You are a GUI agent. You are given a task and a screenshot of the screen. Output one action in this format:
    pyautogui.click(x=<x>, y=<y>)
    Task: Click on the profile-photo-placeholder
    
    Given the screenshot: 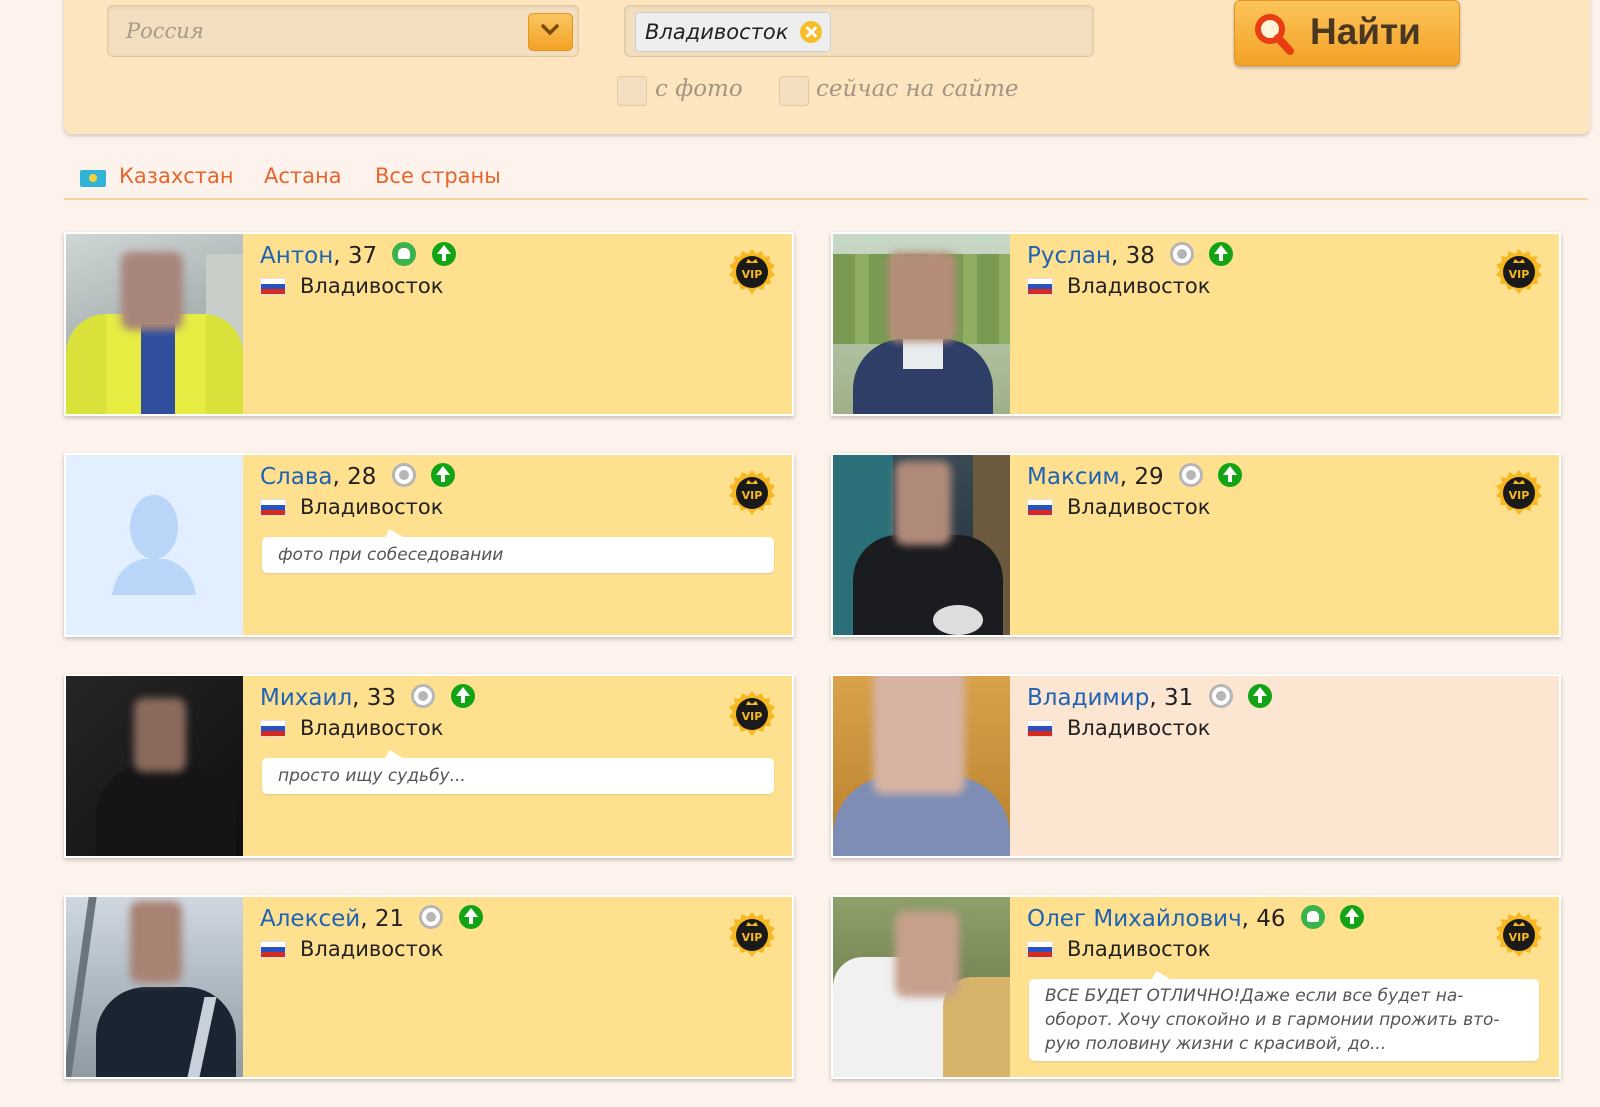 What is the action you would take?
    pyautogui.click(x=154, y=545)
    